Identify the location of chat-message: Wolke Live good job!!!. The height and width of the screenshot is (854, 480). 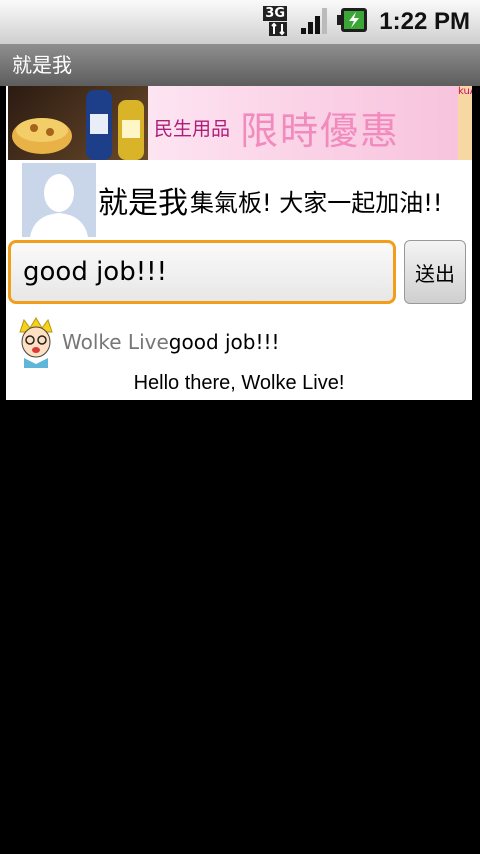
(147, 342).